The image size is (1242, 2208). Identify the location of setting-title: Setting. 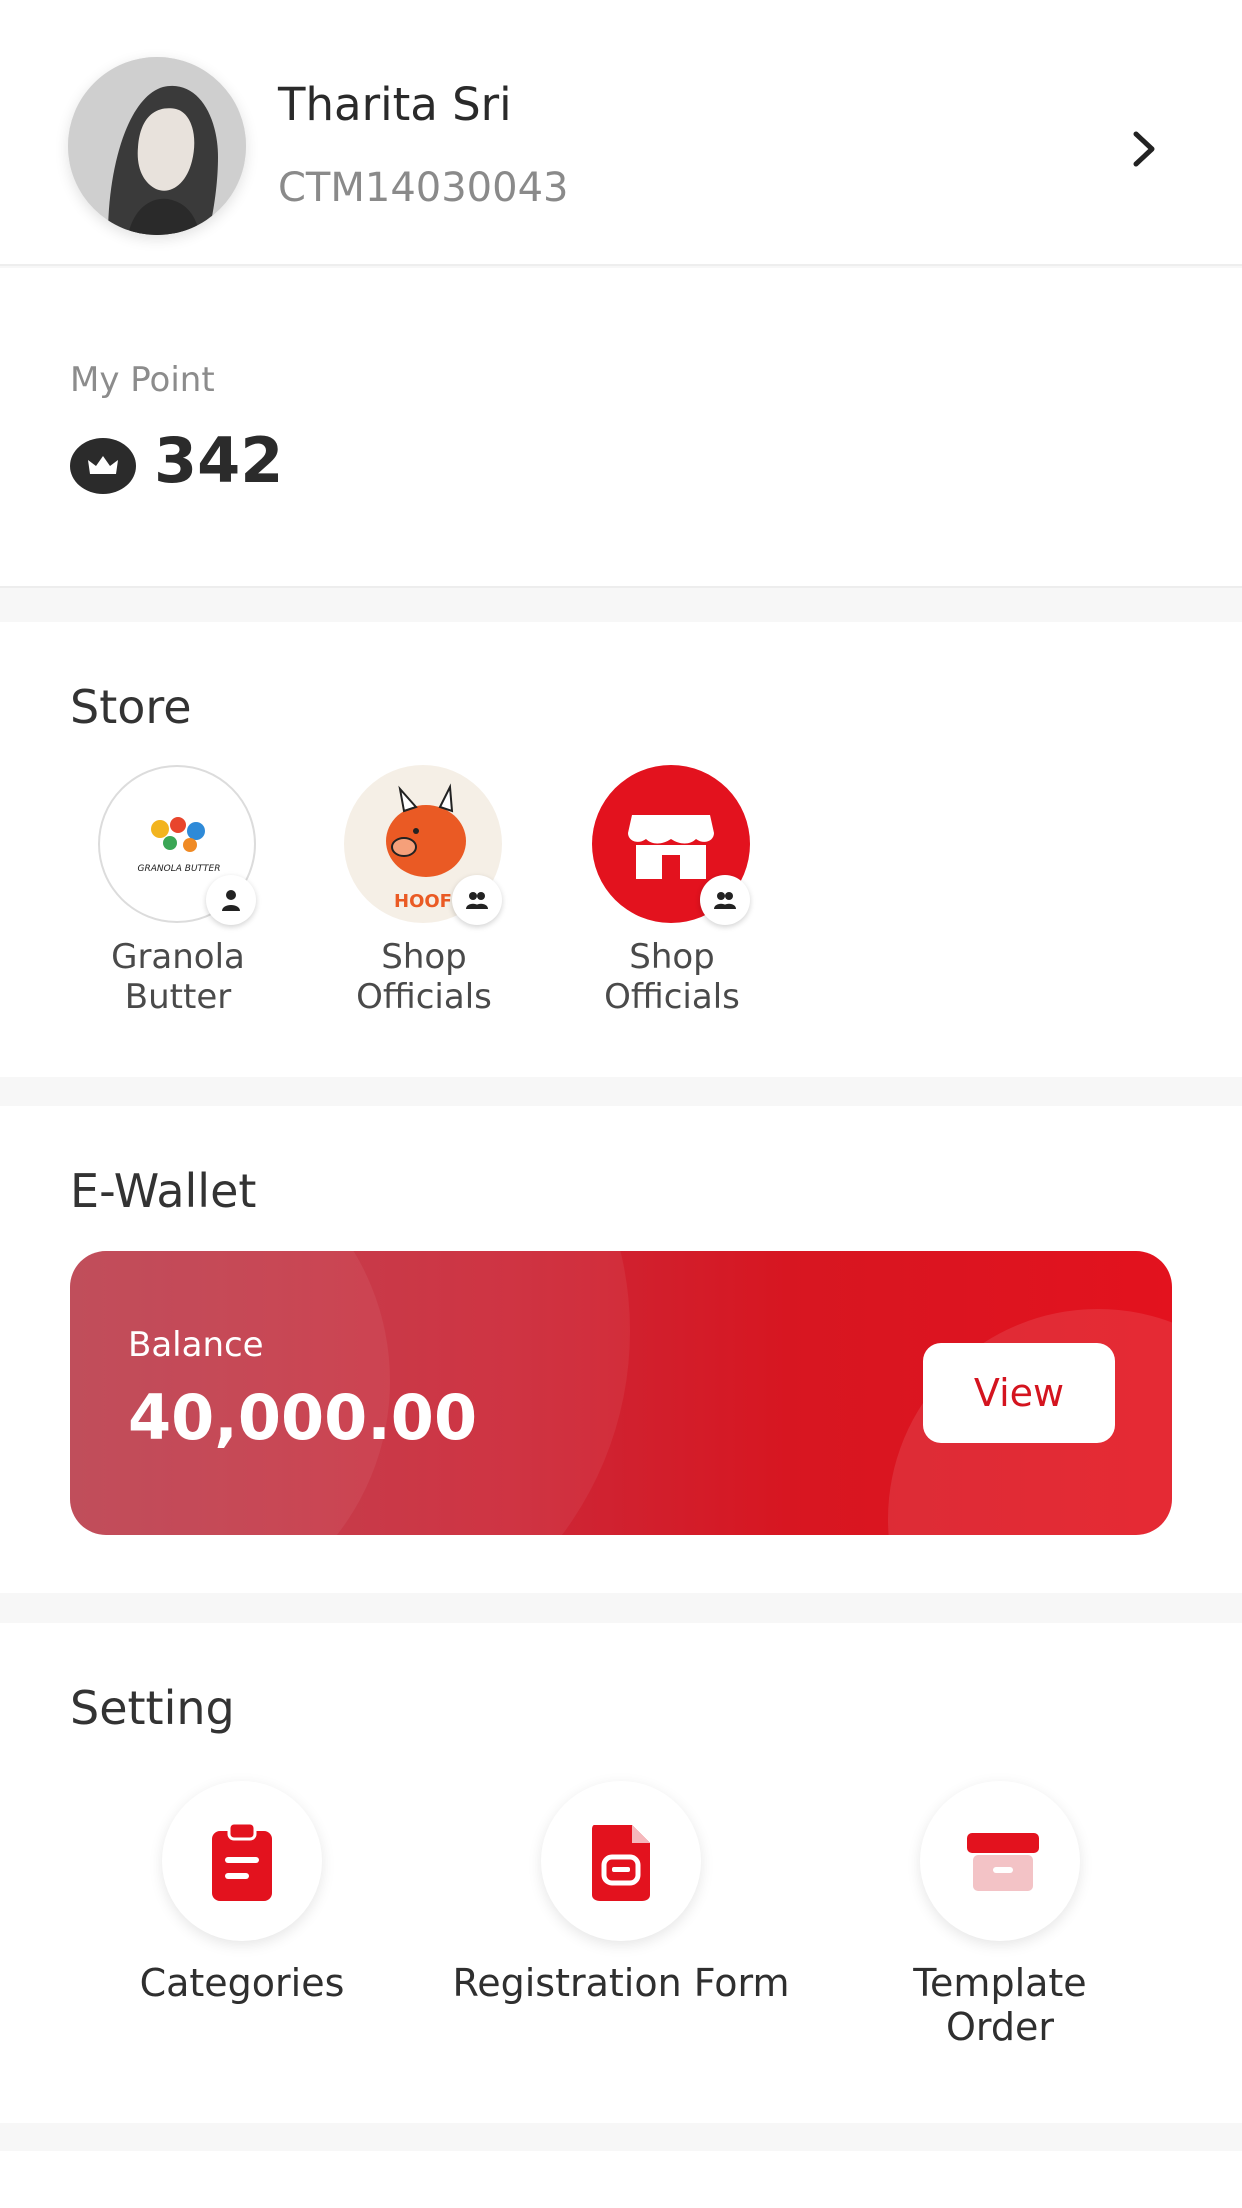
(152, 1708).